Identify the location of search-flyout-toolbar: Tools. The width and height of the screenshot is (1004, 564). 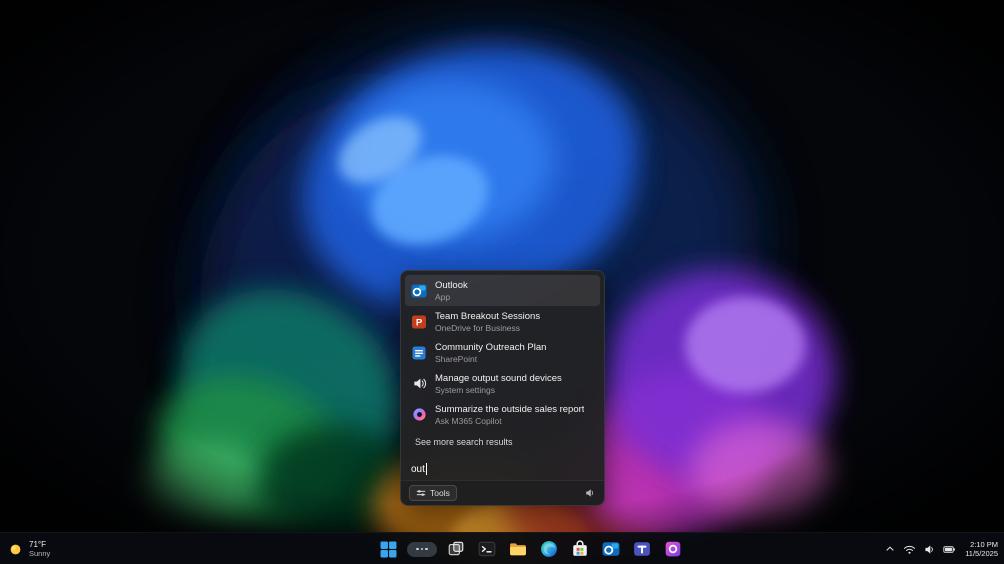
(502, 492).